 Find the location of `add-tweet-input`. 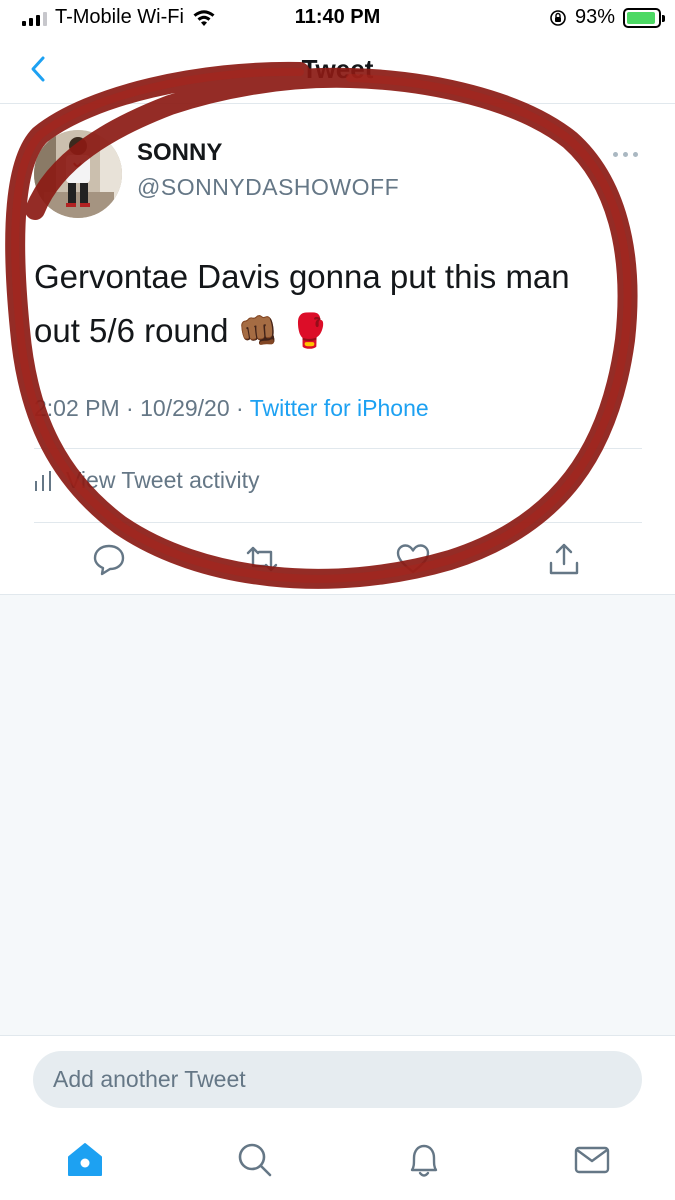

add-tweet-input is located at coordinates (337, 1079).